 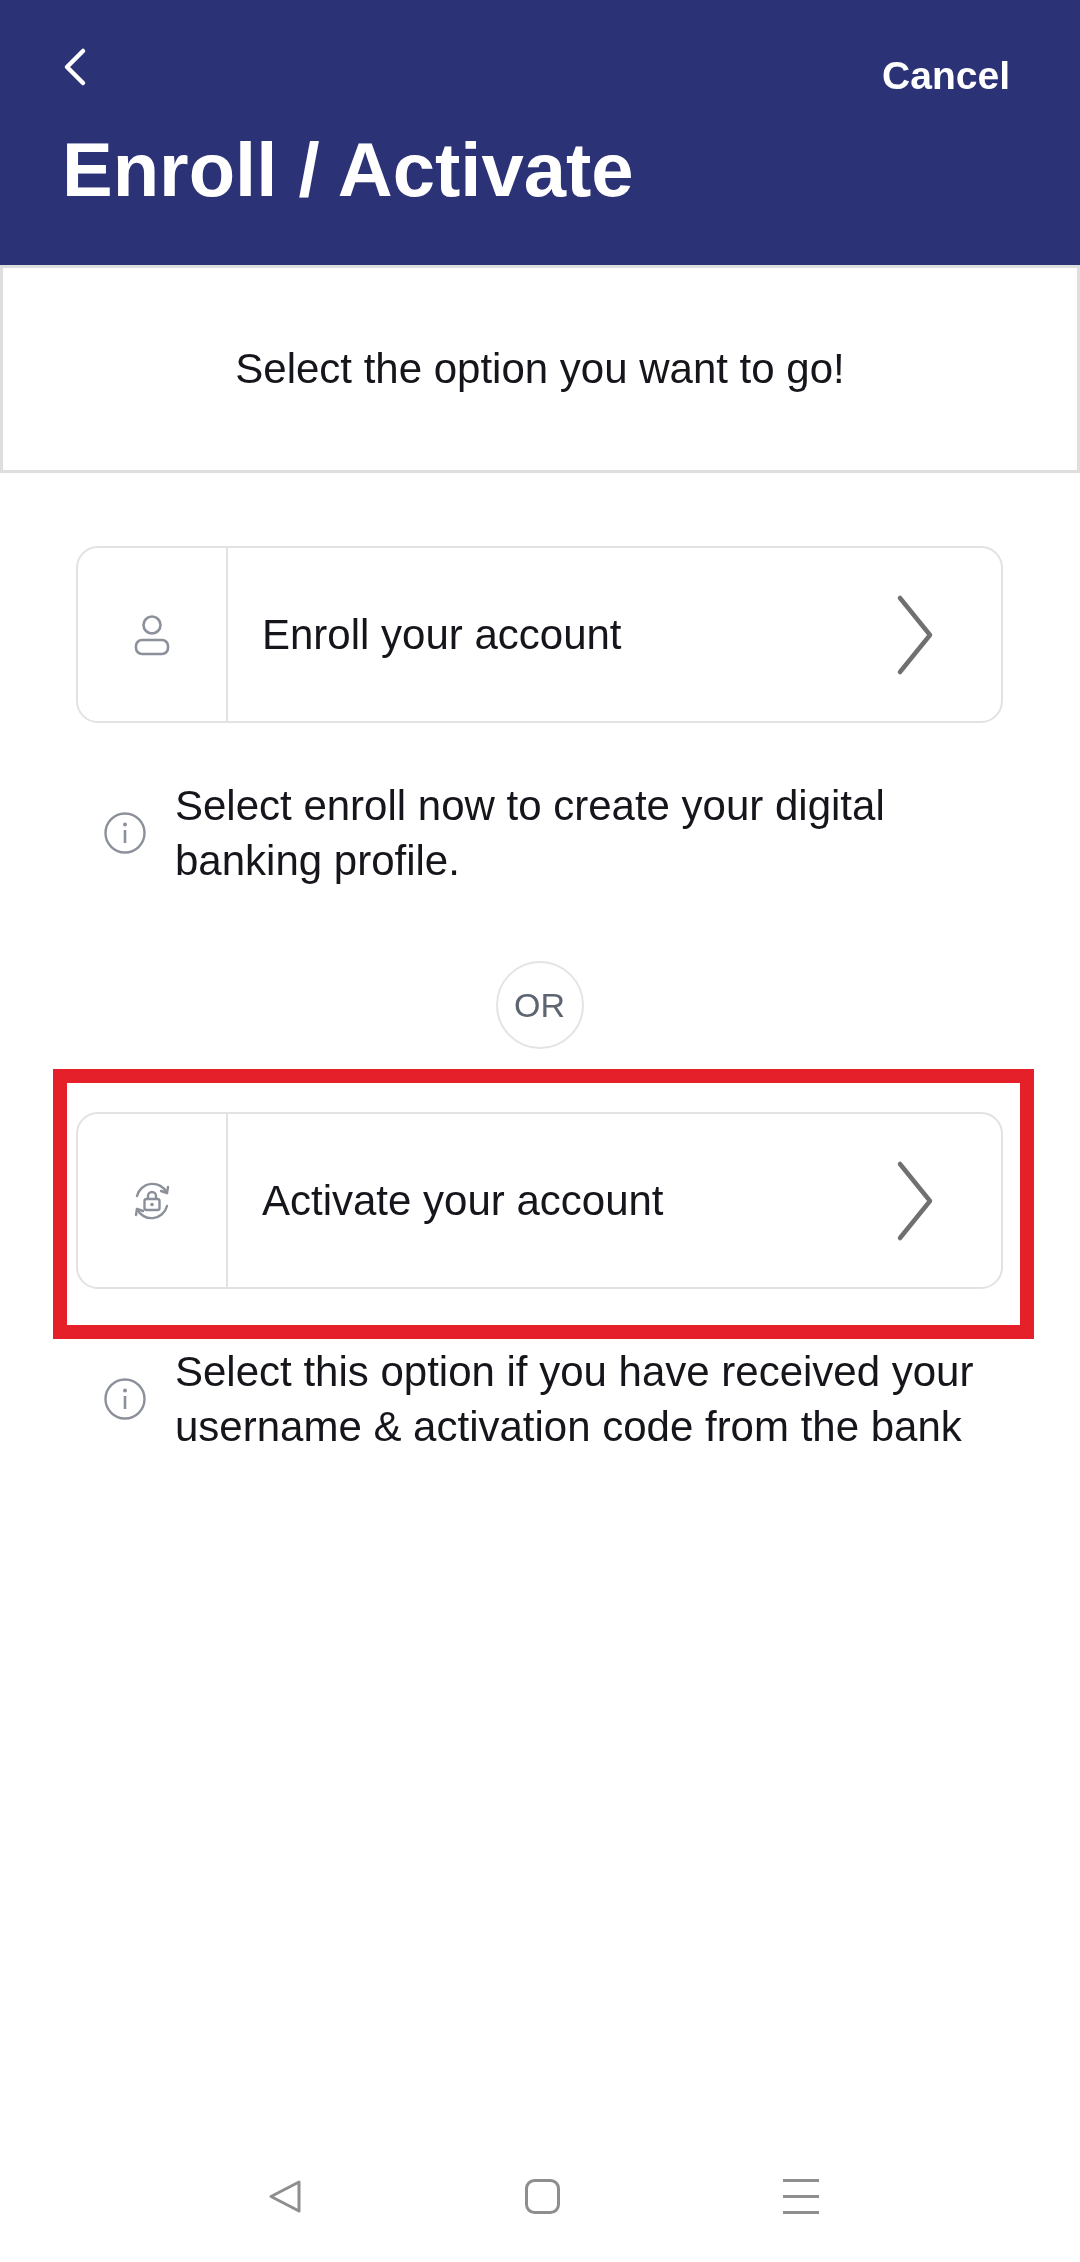 I want to click on cancel-button: Cancel, so click(x=946, y=76).